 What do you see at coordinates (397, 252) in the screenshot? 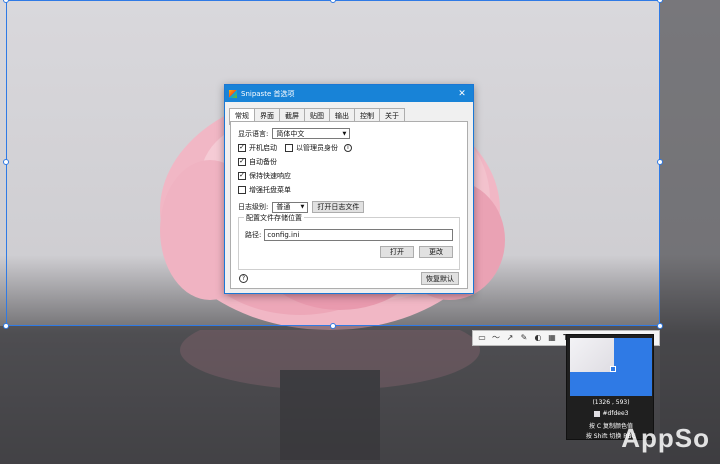
I see `open-button: 打开` at bounding box center [397, 252].